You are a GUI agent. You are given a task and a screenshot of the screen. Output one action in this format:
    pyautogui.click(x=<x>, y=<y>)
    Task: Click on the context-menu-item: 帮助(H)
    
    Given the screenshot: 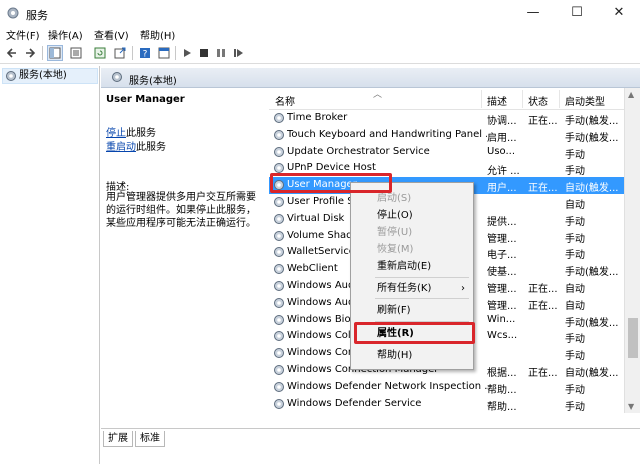 What is the action you would take?
    pyautogui.click(x=412, y=355)
    